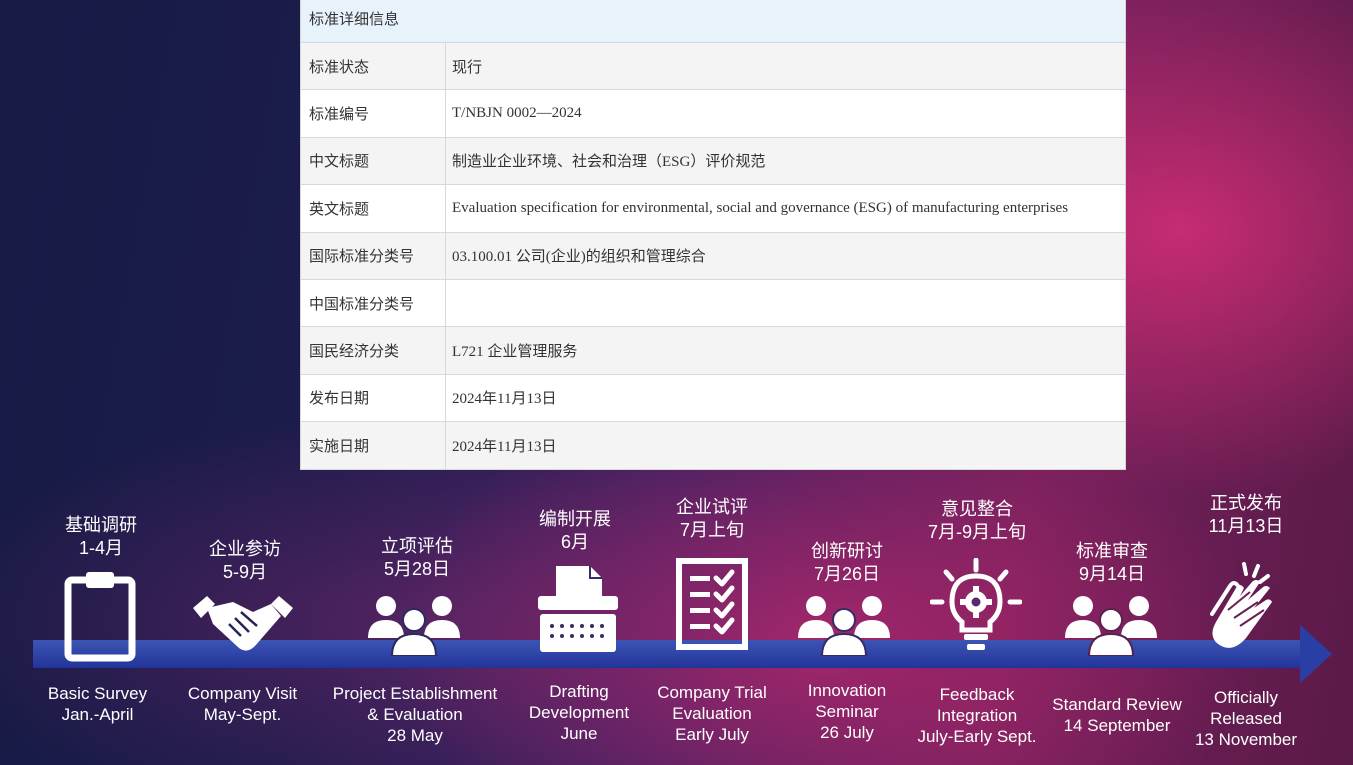 This screenshot has width=1353, height=765. I want to click on stage-1-top-label: 基础调研 1-4月, so click(101, 537).